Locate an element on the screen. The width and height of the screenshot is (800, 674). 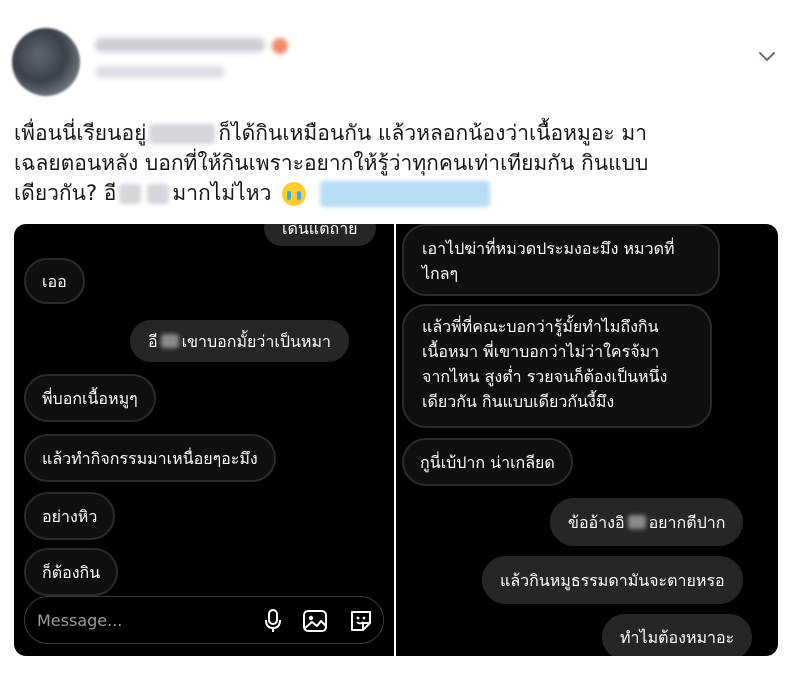
sent-message: อี เขาบอกมั้ยว่าเป็นหมา is located at coordinates (239, 341).